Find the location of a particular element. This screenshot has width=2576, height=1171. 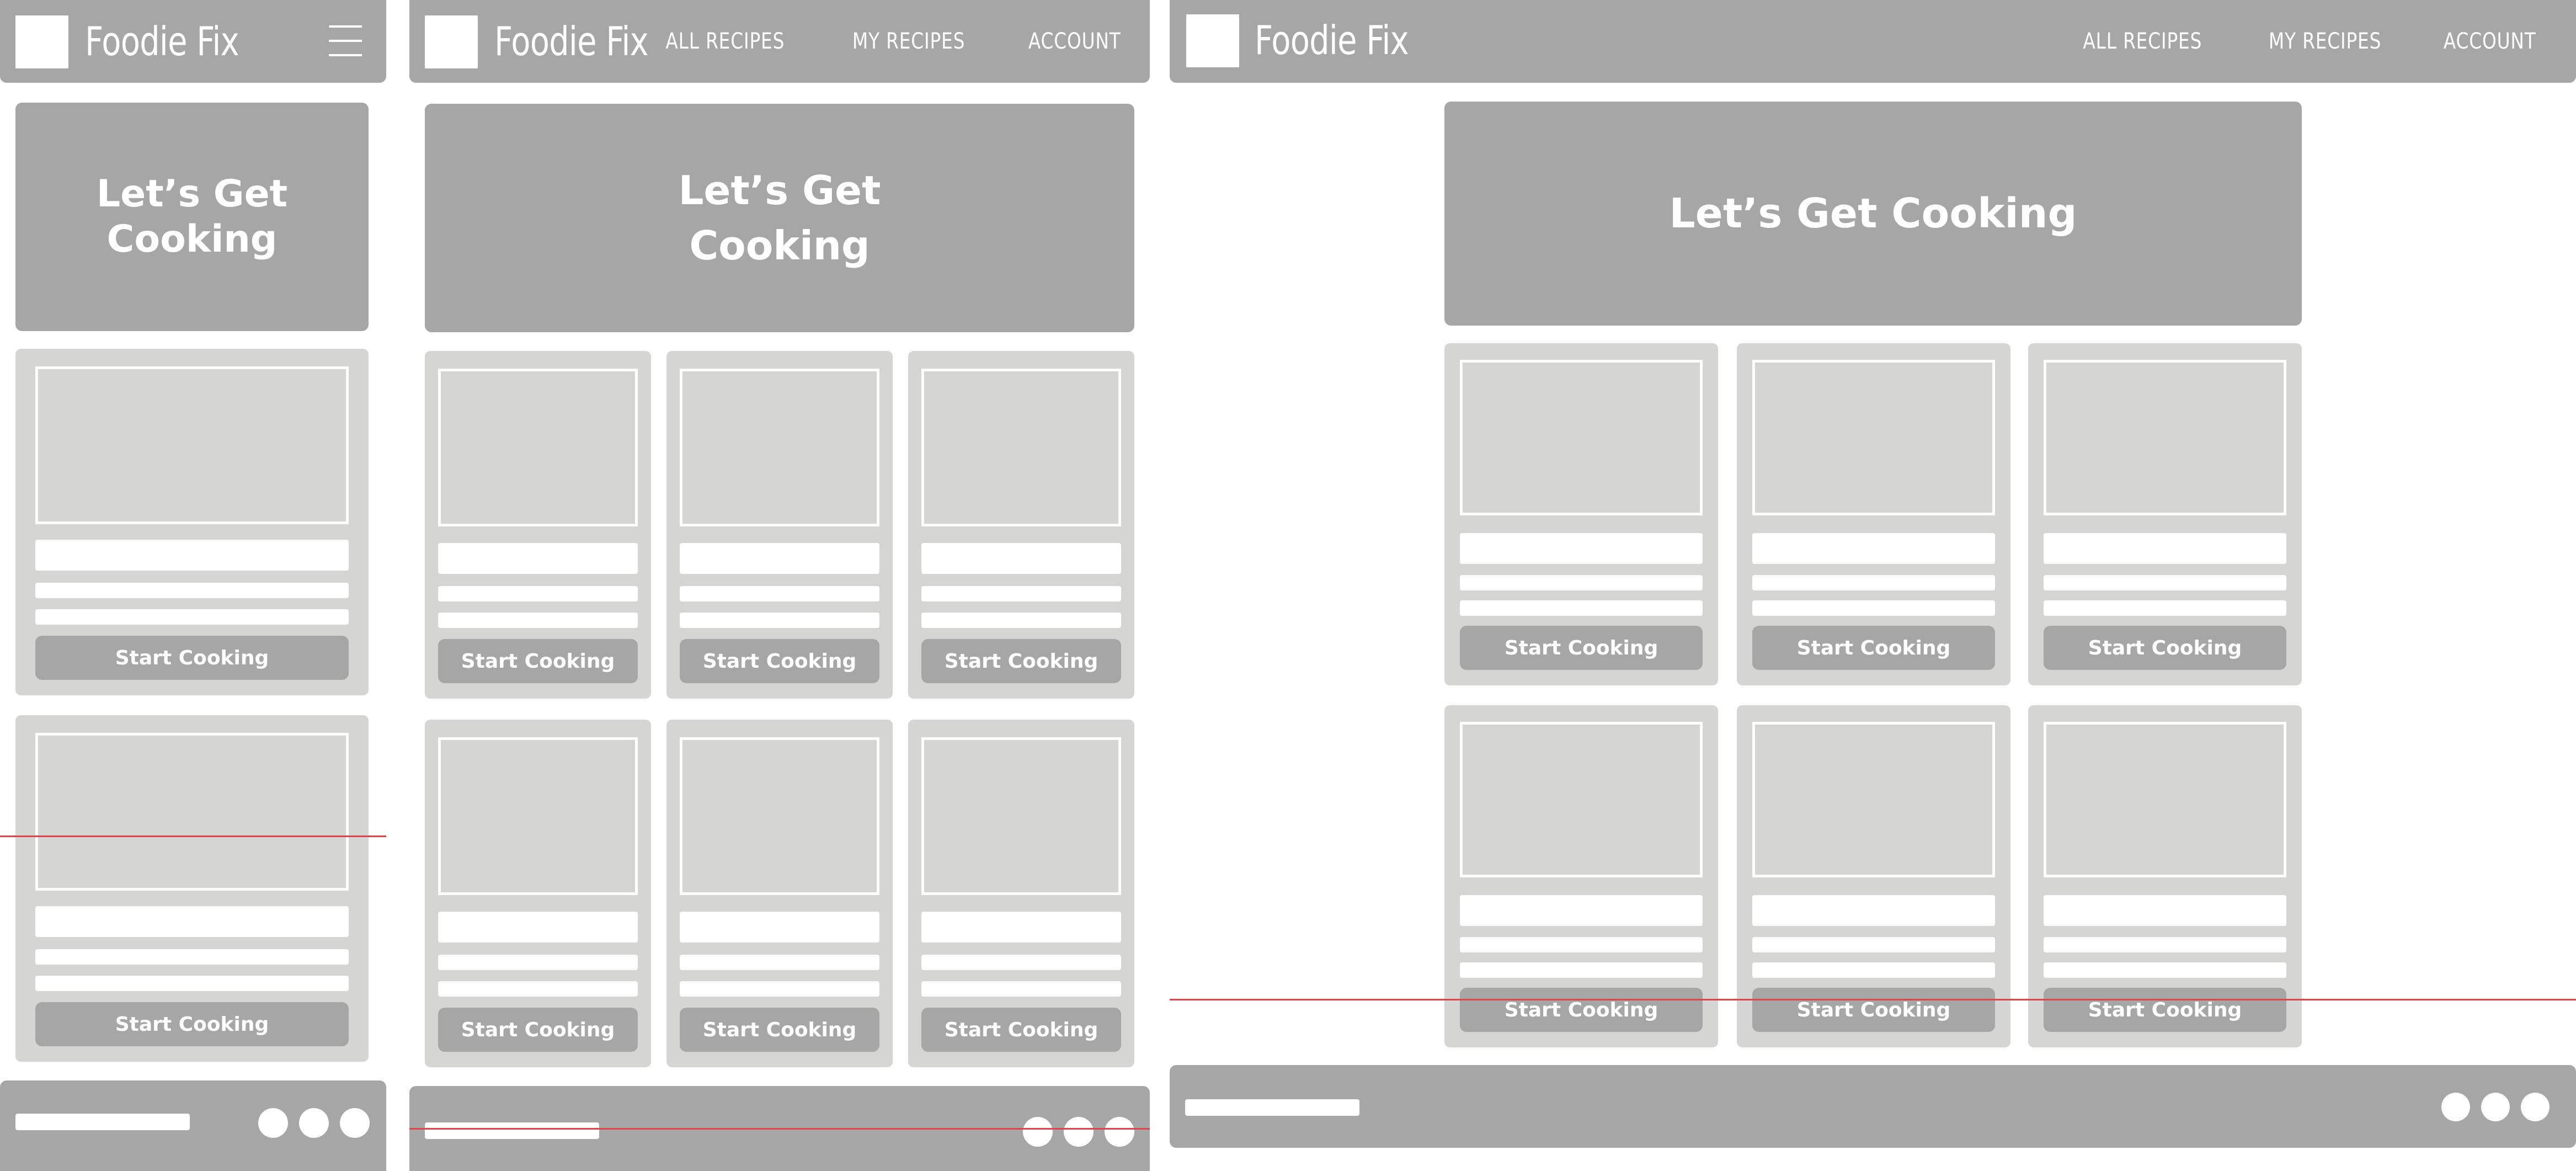

hamburger-menu-icon is located at coordinates (345, 40).